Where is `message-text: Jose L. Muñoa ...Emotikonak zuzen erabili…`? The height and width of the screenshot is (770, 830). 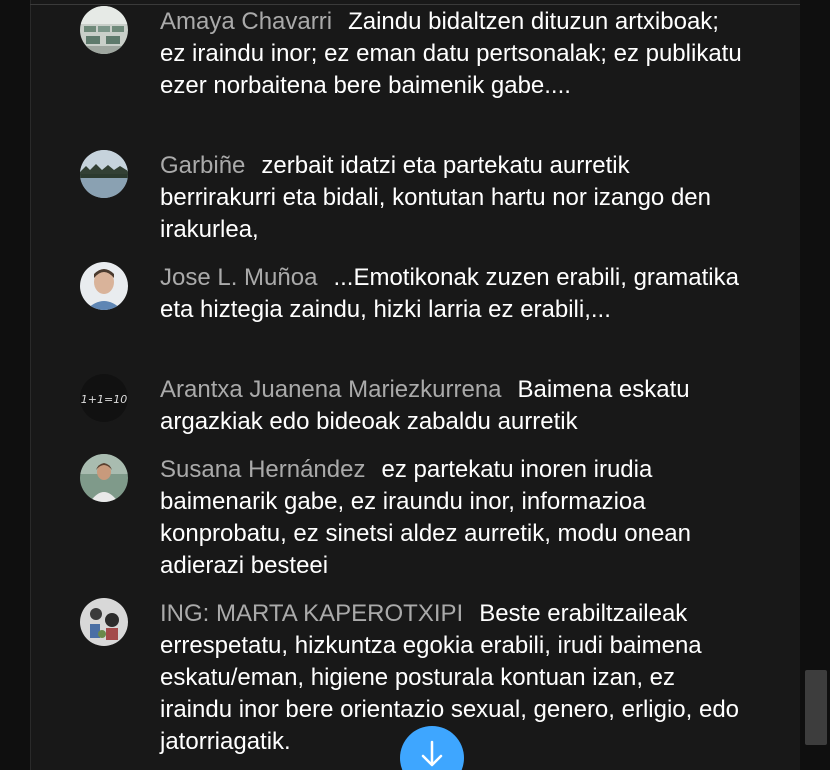 message-text: Jose L. Muñoa ...Emotikonak zuzen erabili… is located at coordinates (455, 294).